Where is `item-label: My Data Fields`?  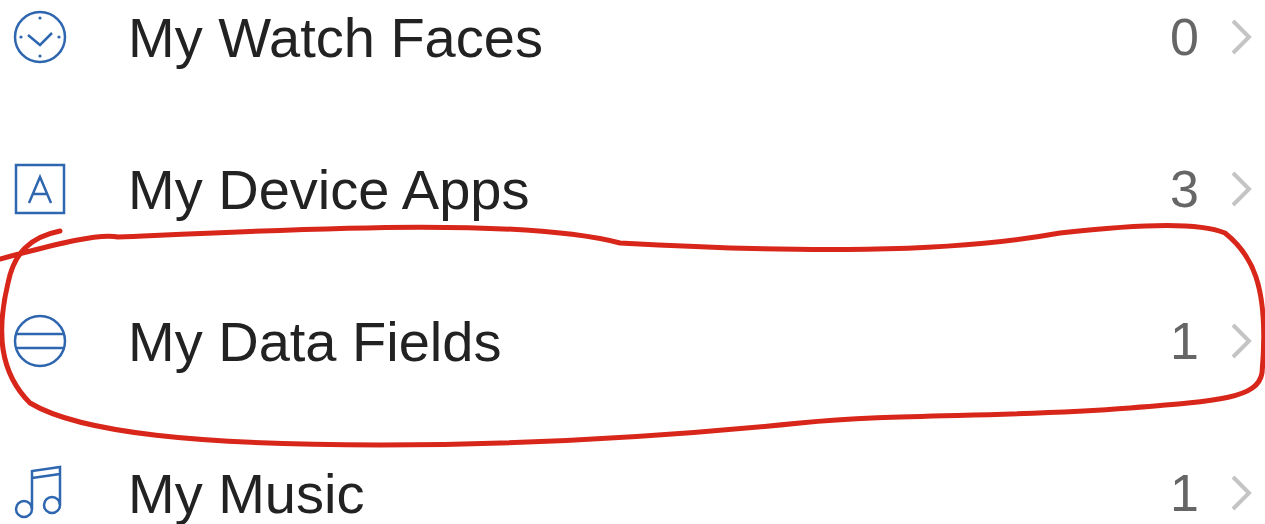 item-label: My Data Fields is located at coordinates (315, 341).